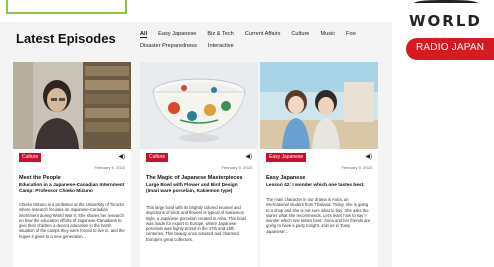  I want to click on bowl-photo, so click(199, 105).